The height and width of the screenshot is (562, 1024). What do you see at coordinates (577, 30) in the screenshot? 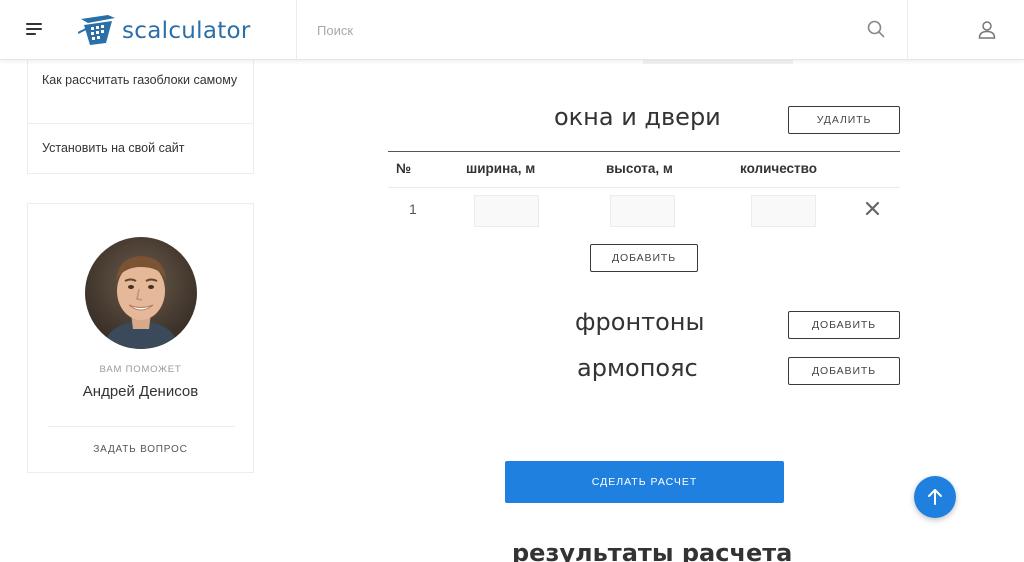
I see `search-input` at bounding box center [577, 30].